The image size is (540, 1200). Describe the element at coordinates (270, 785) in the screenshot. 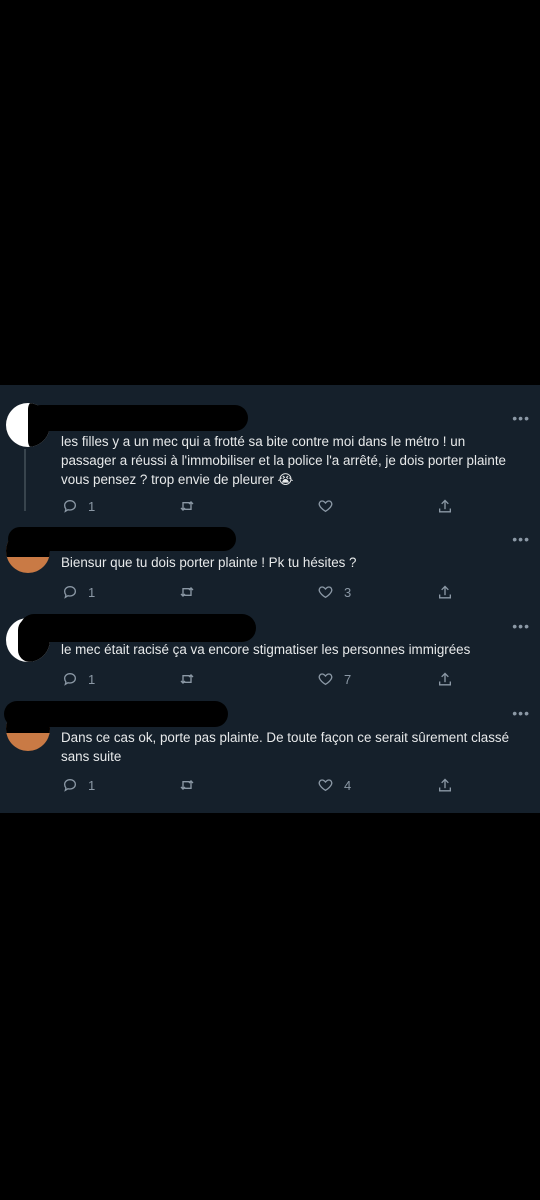

I see `tweet-actions: 1 4` at that location.